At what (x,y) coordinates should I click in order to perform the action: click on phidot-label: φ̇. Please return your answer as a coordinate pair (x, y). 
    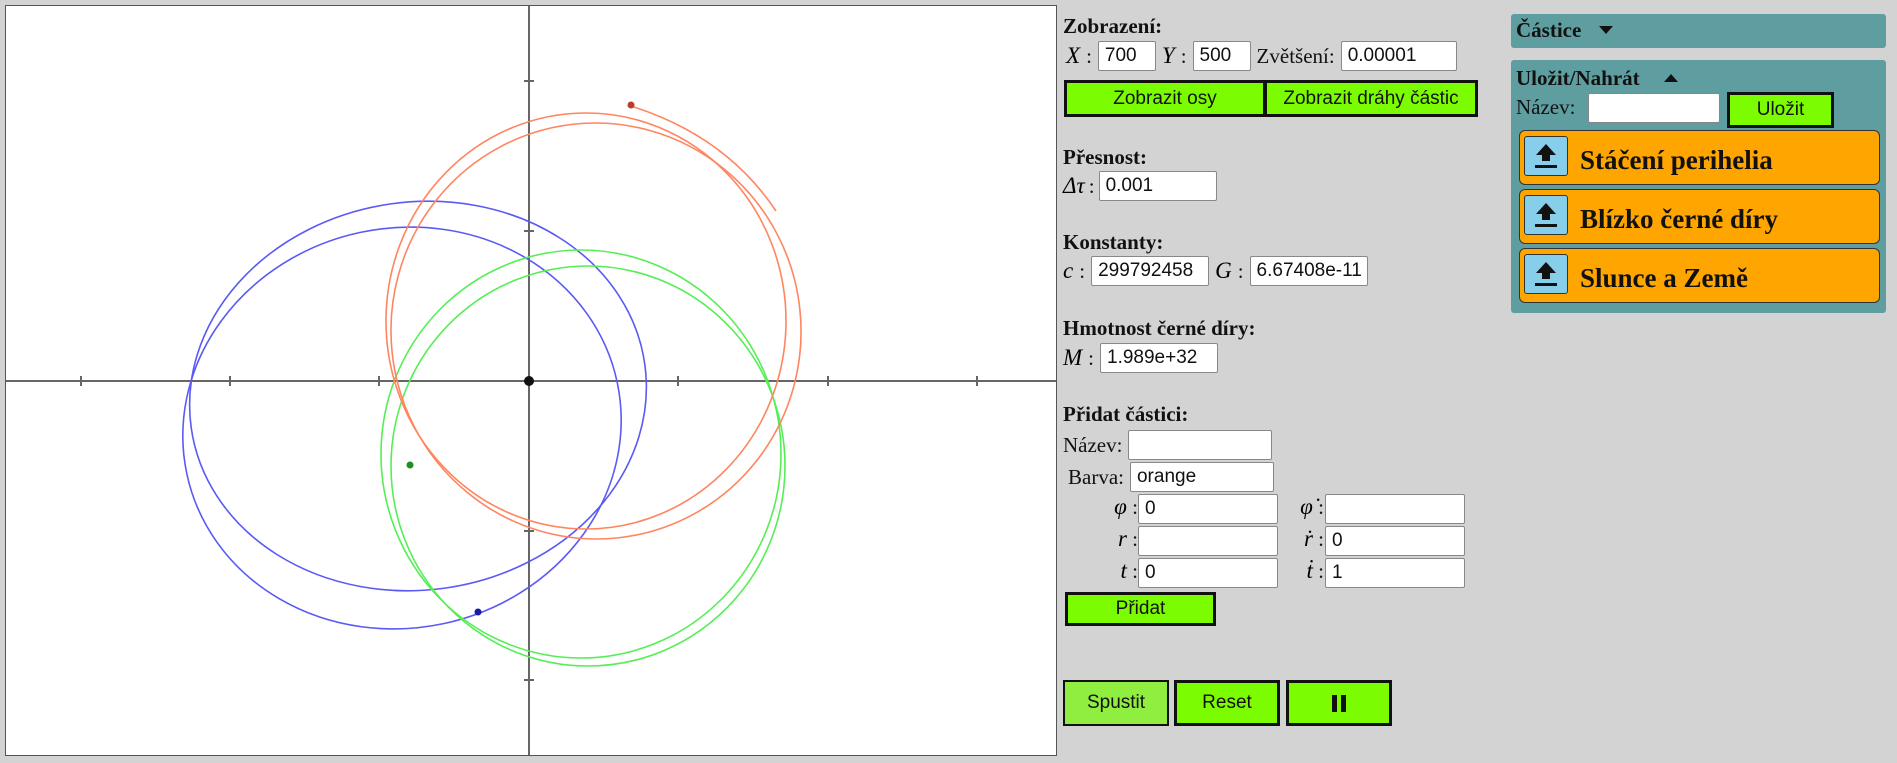
    Looking at the image, I should click on (1306, 506).